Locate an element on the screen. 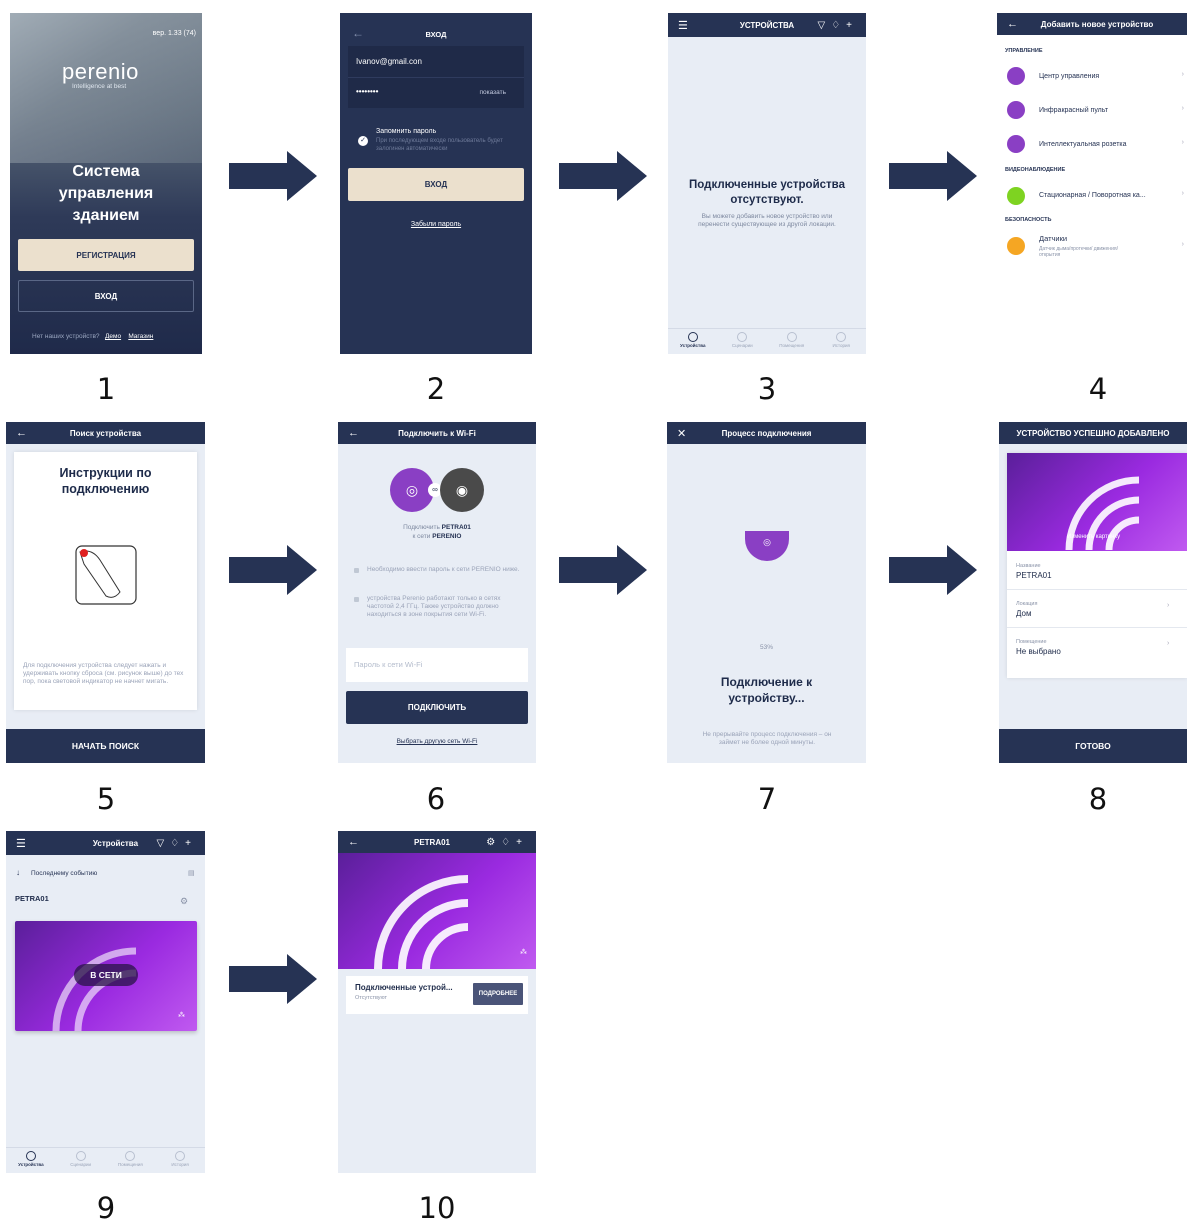  sort-label: Последнему событию is located at coordinates (64, 873).